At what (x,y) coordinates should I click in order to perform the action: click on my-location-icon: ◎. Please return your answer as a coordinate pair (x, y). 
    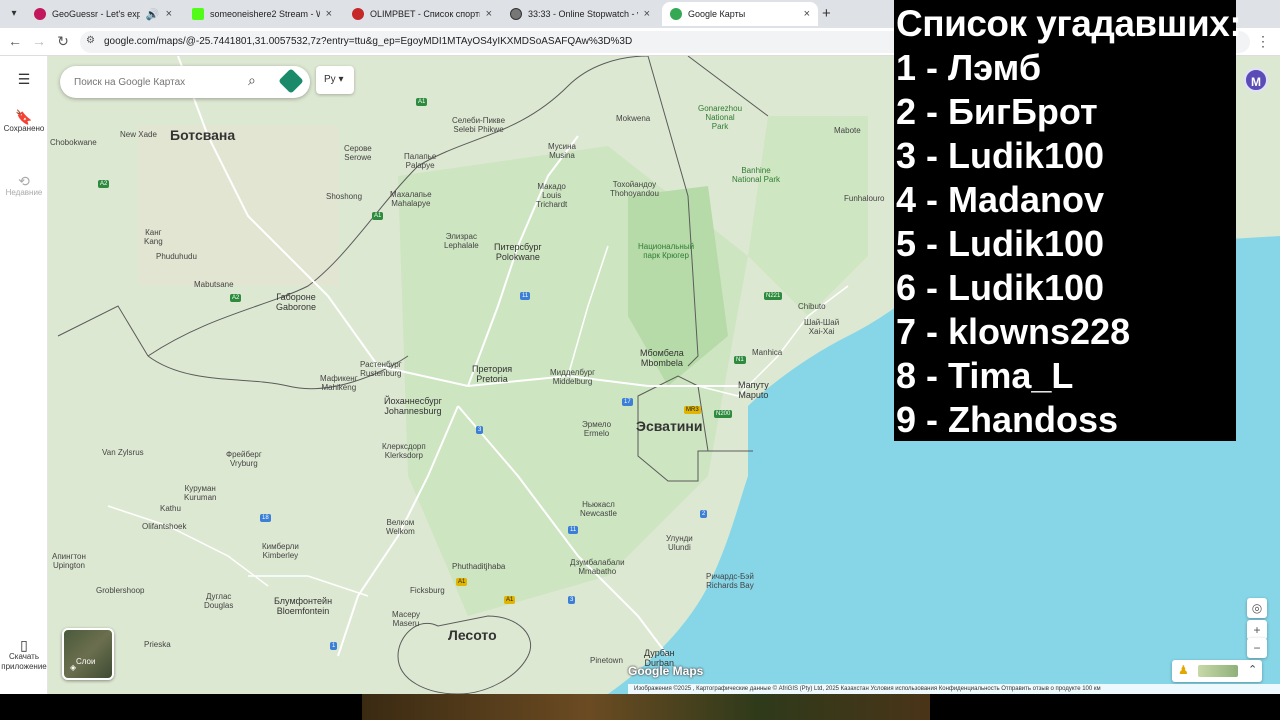
    Looking at the image, I should click on (1257, 608).